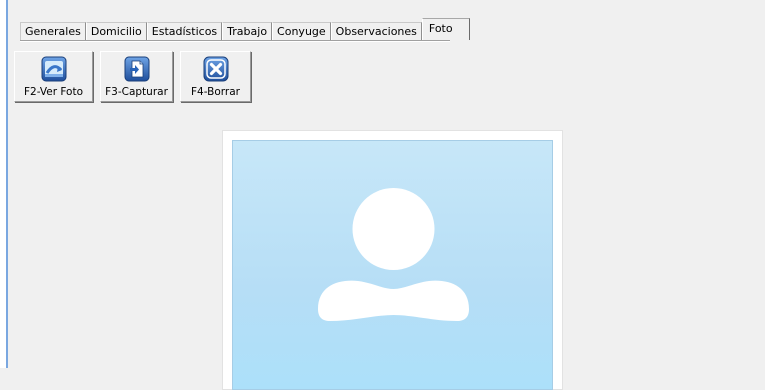 The width and height of the screenshot is (765, 390). I want to click on tab-foto: Foto, so click(445, 29).